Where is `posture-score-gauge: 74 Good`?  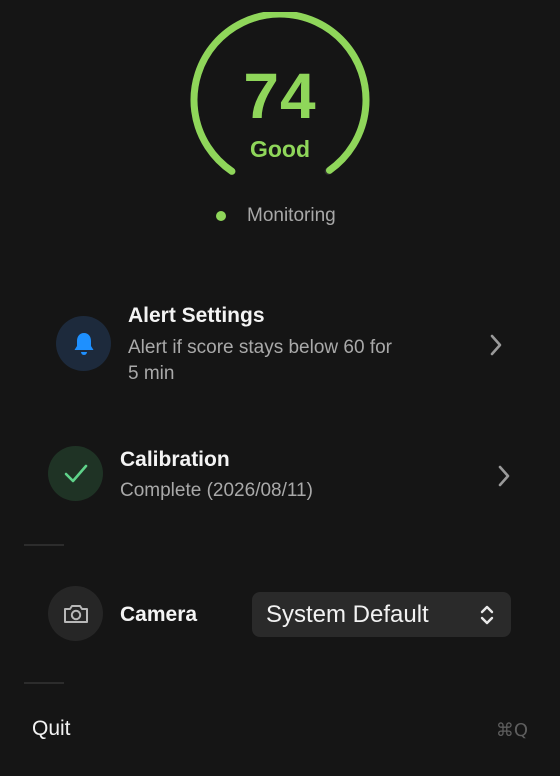
posture-score-gauge: 74 Good is located at coordinates (280, 97).